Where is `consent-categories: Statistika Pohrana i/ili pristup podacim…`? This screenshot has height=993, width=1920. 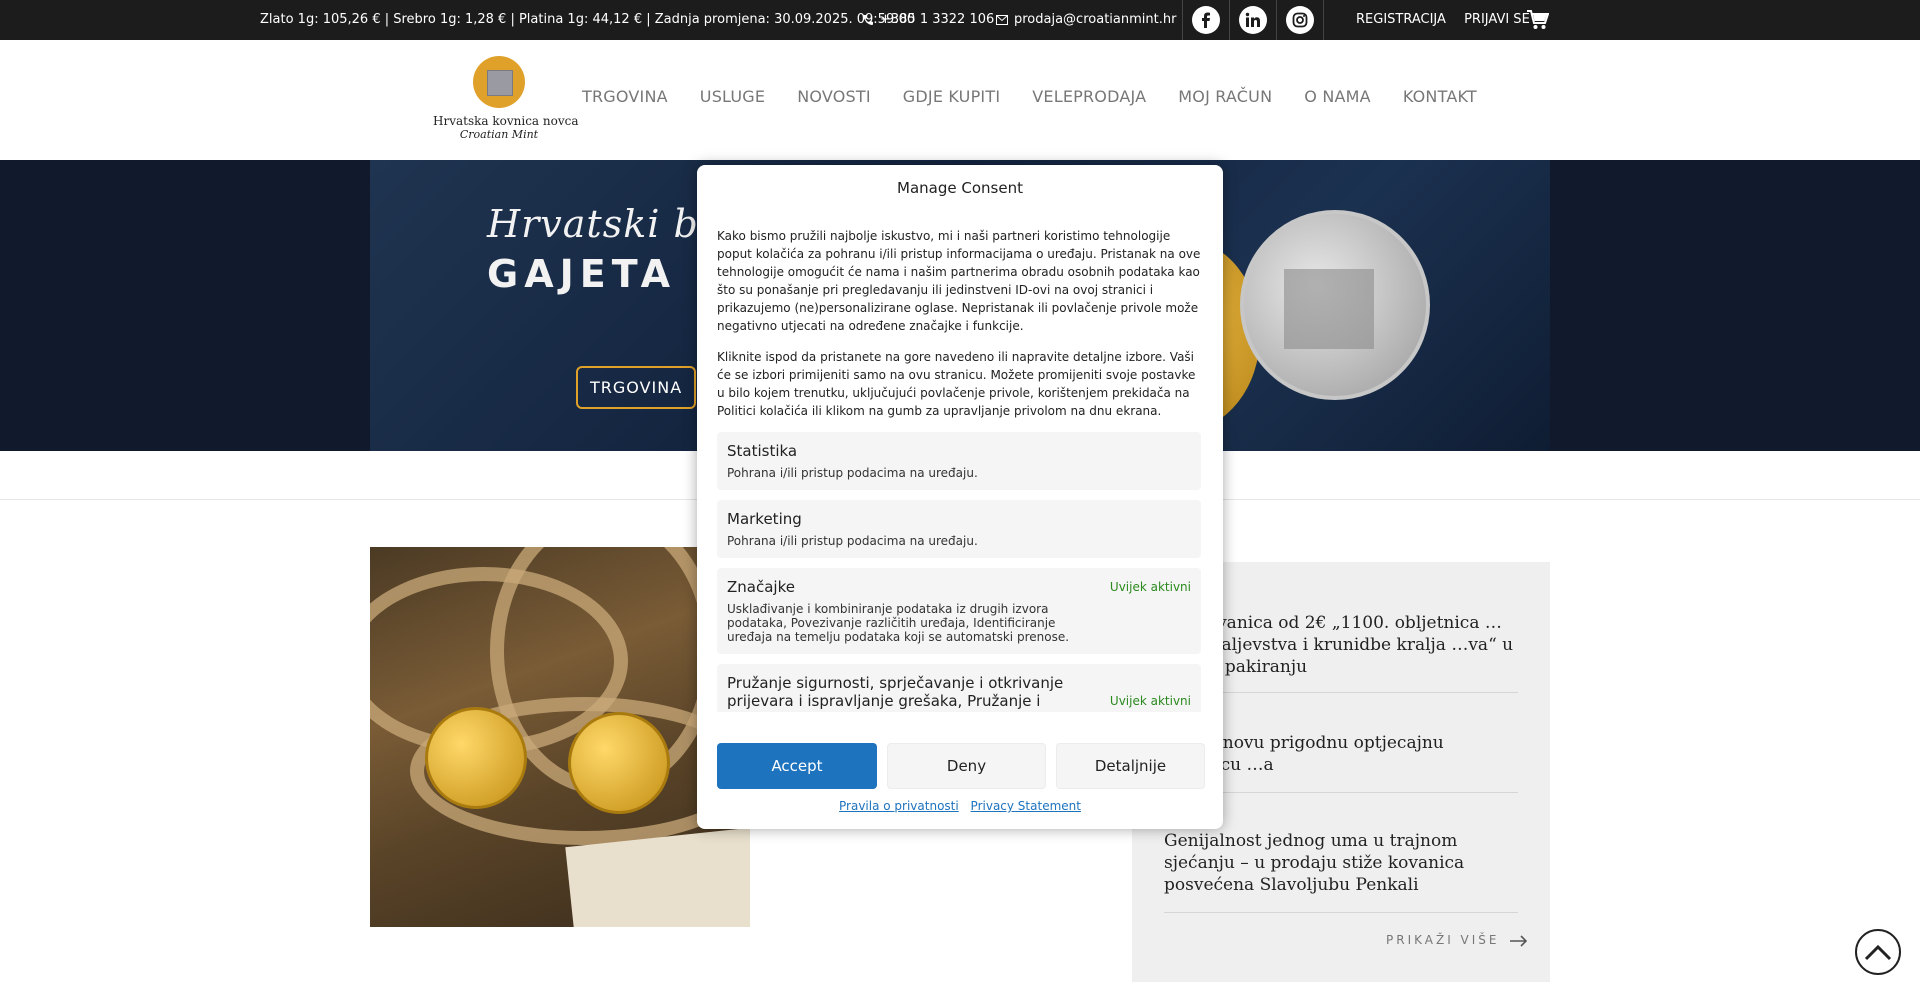 consent-categories: Statistika Pohrana i/ili pristup podacim… is located at coordinates (959, 572).